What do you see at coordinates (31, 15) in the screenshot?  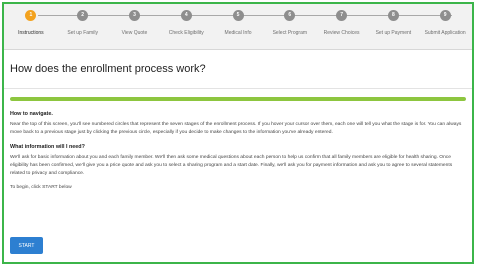 I see `step-1-circle: 1` at bounding box center [31, 15].